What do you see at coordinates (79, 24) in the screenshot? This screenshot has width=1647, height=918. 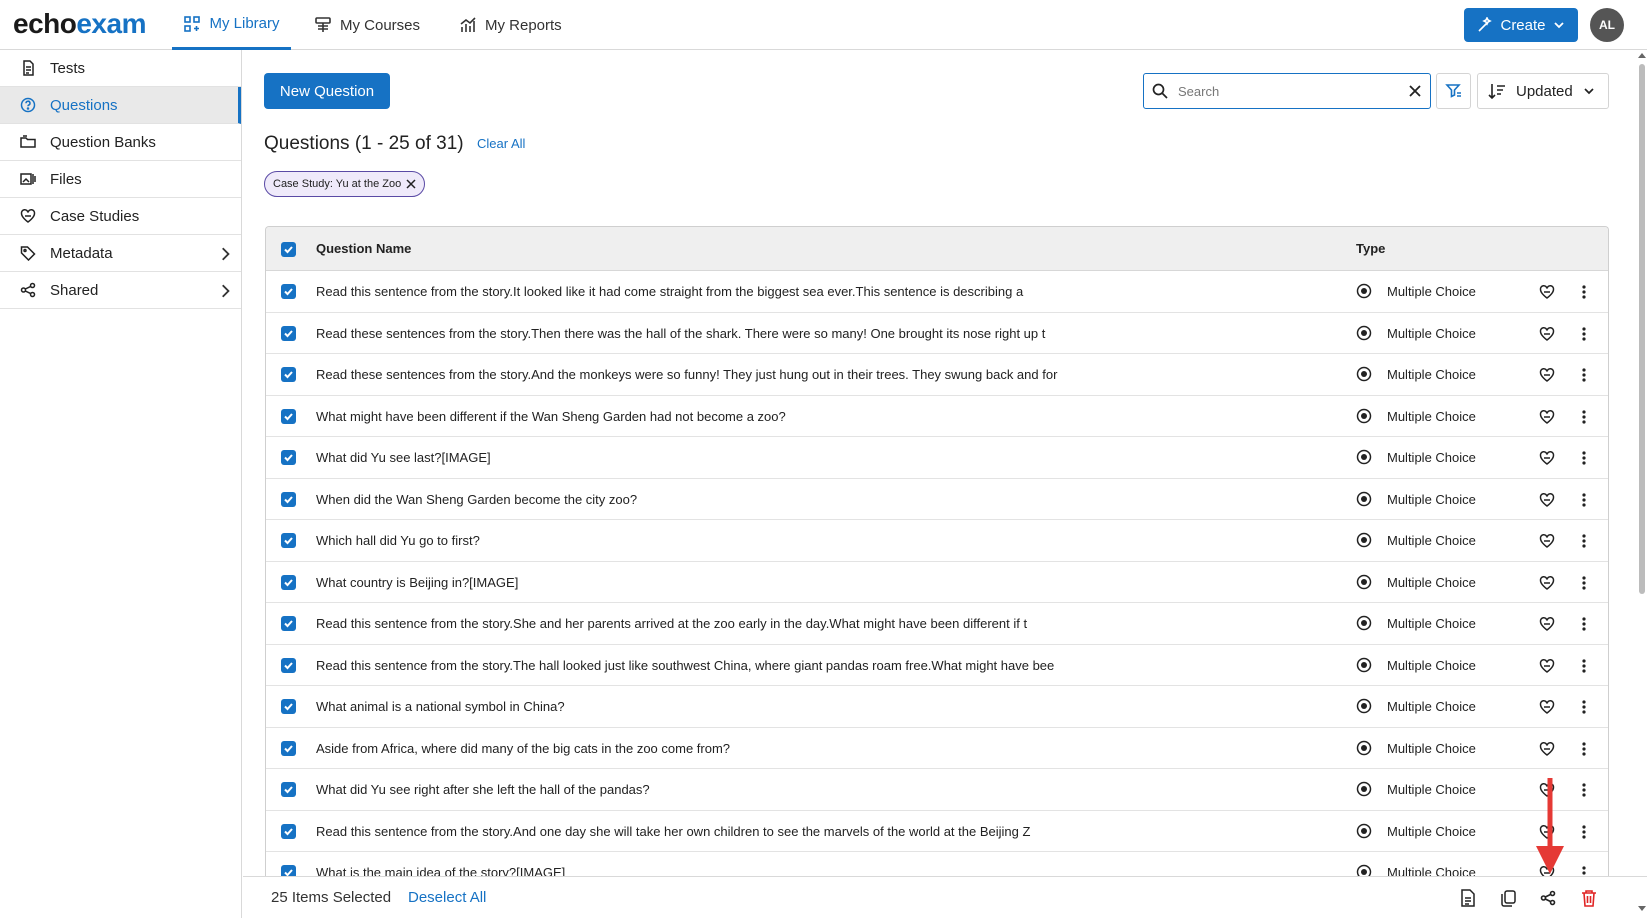 I see `echoexam-logo: echoexam` at bounding box center [79, 24].